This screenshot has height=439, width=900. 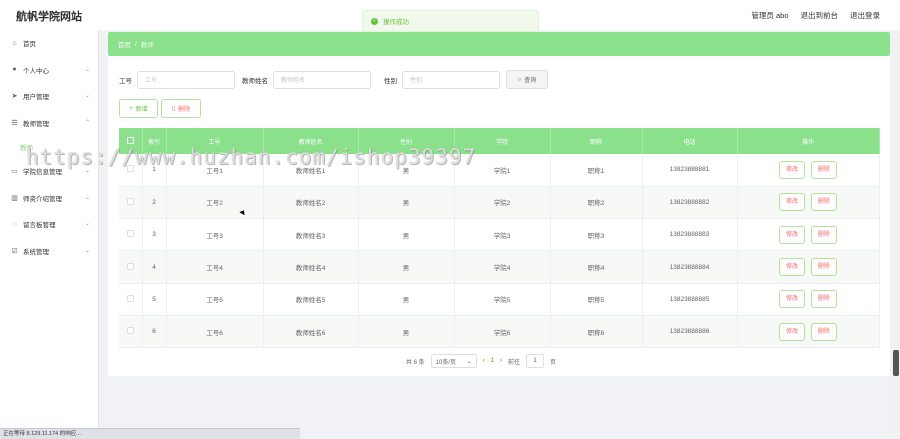 I want to click on goto-label: 前往, so click(x=514, y=362).